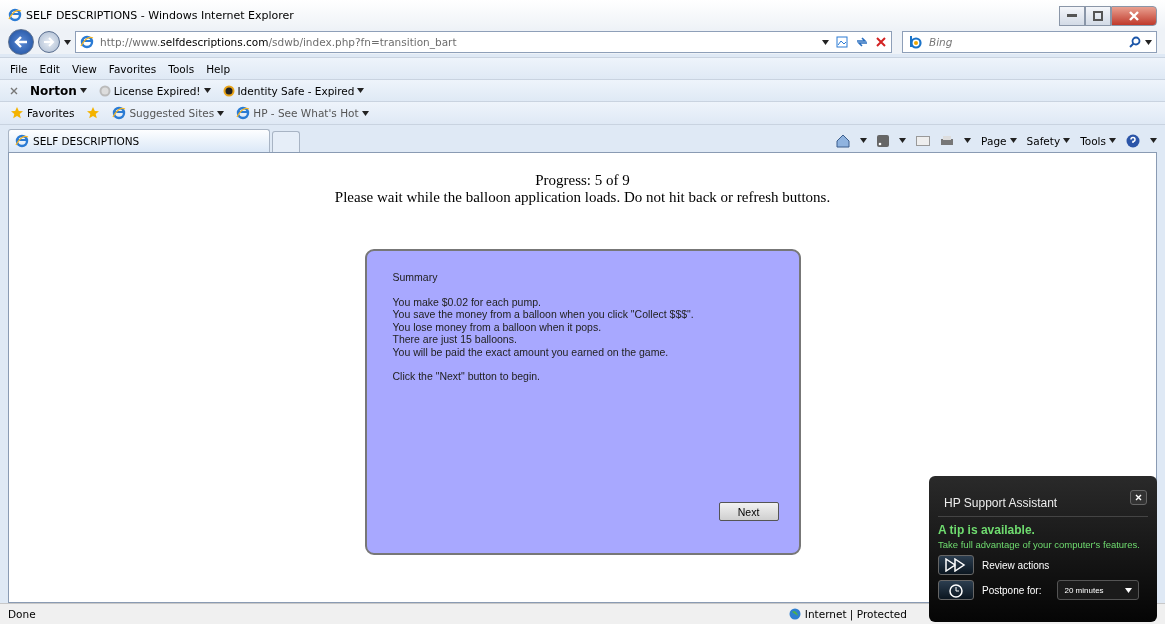  I want to click on norton-item: License Expired!, so click(154, 90).